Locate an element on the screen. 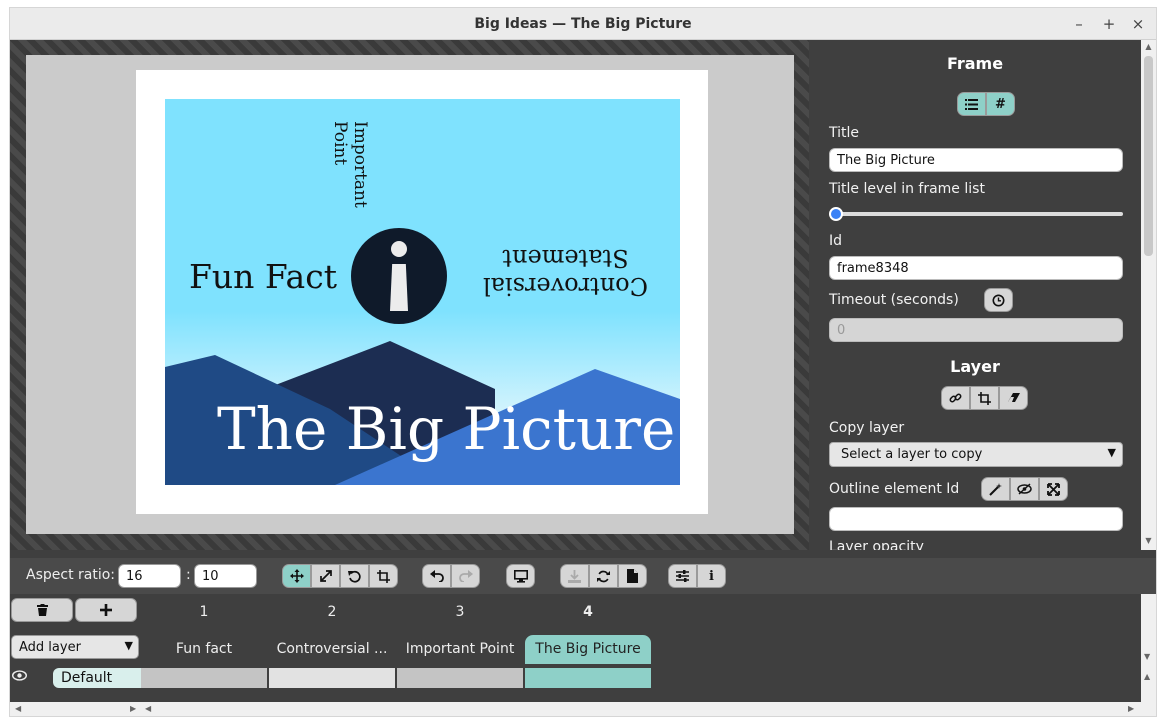  add-frame-button is located at coordinates (106, 610).